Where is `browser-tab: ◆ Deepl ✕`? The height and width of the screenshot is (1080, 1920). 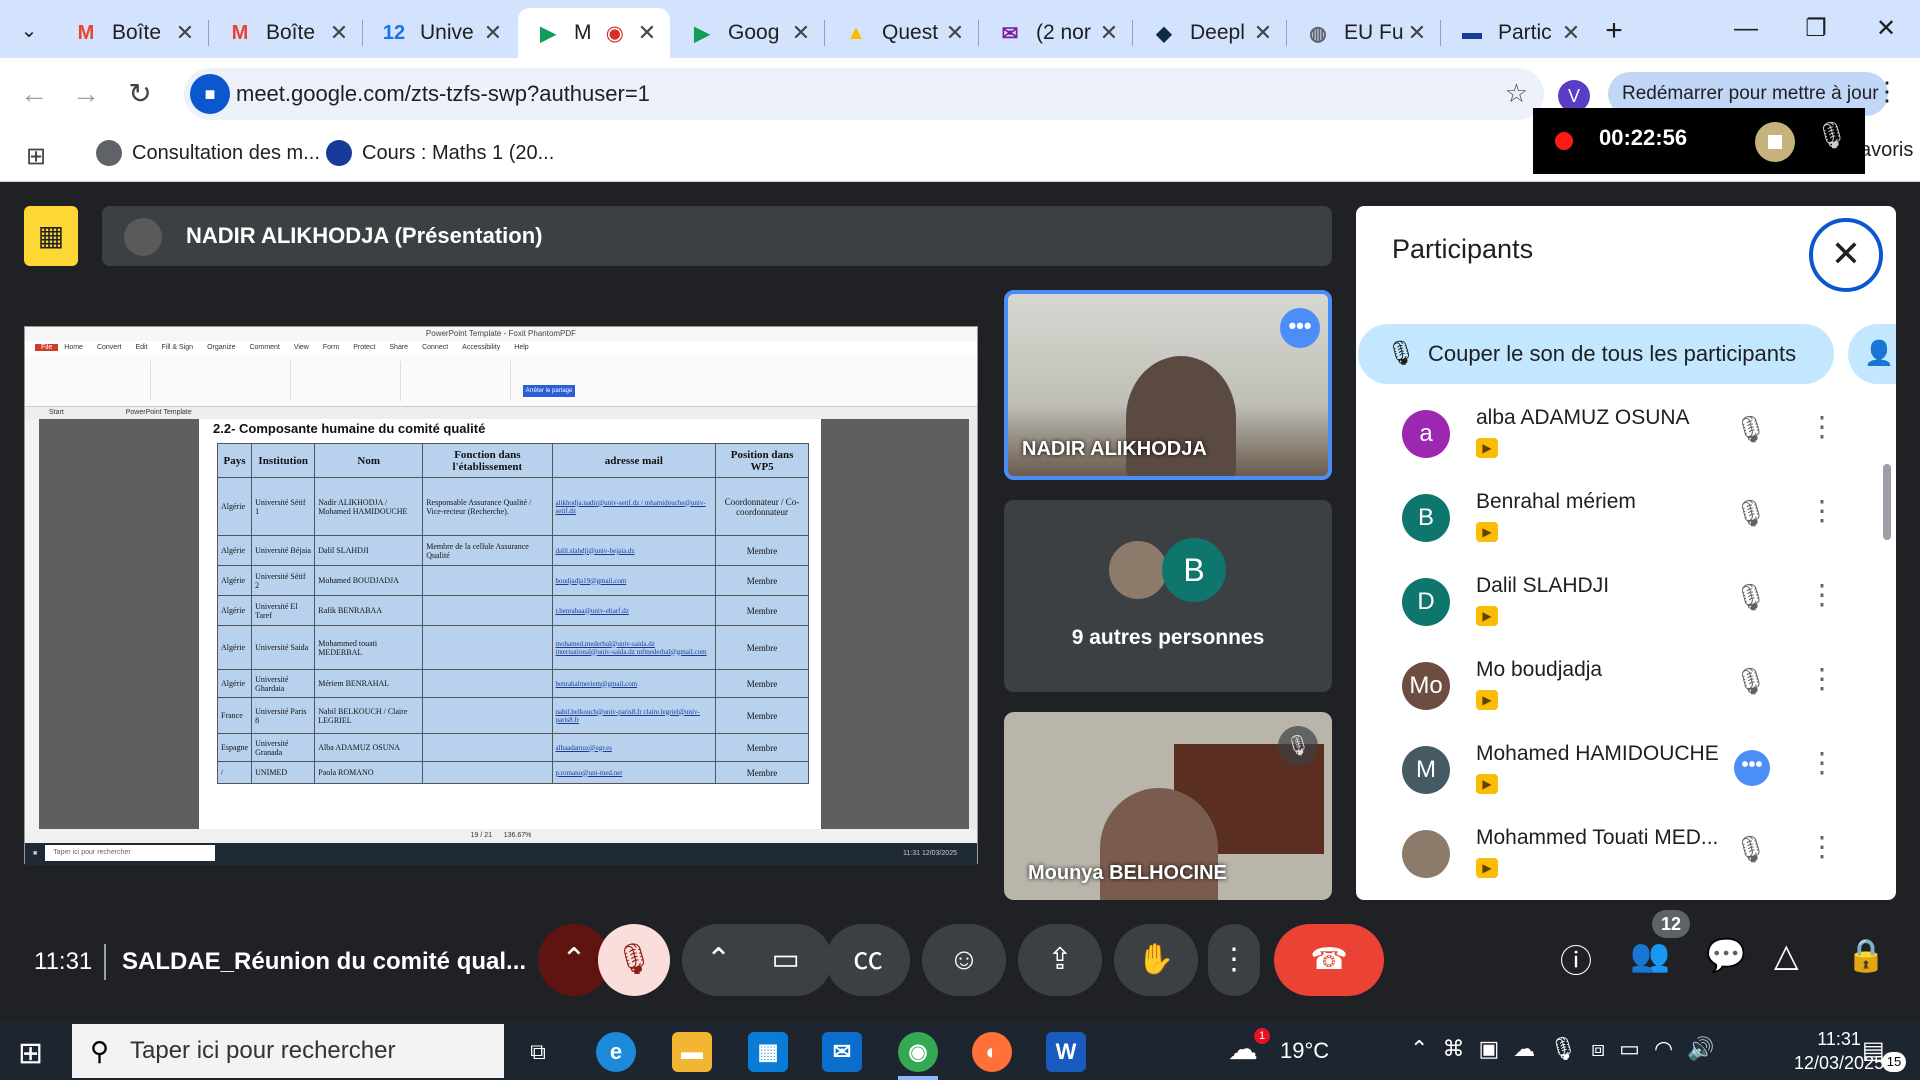
browser-tab: ◆ Deepl ✕ is located at coordinates (1210, 33).